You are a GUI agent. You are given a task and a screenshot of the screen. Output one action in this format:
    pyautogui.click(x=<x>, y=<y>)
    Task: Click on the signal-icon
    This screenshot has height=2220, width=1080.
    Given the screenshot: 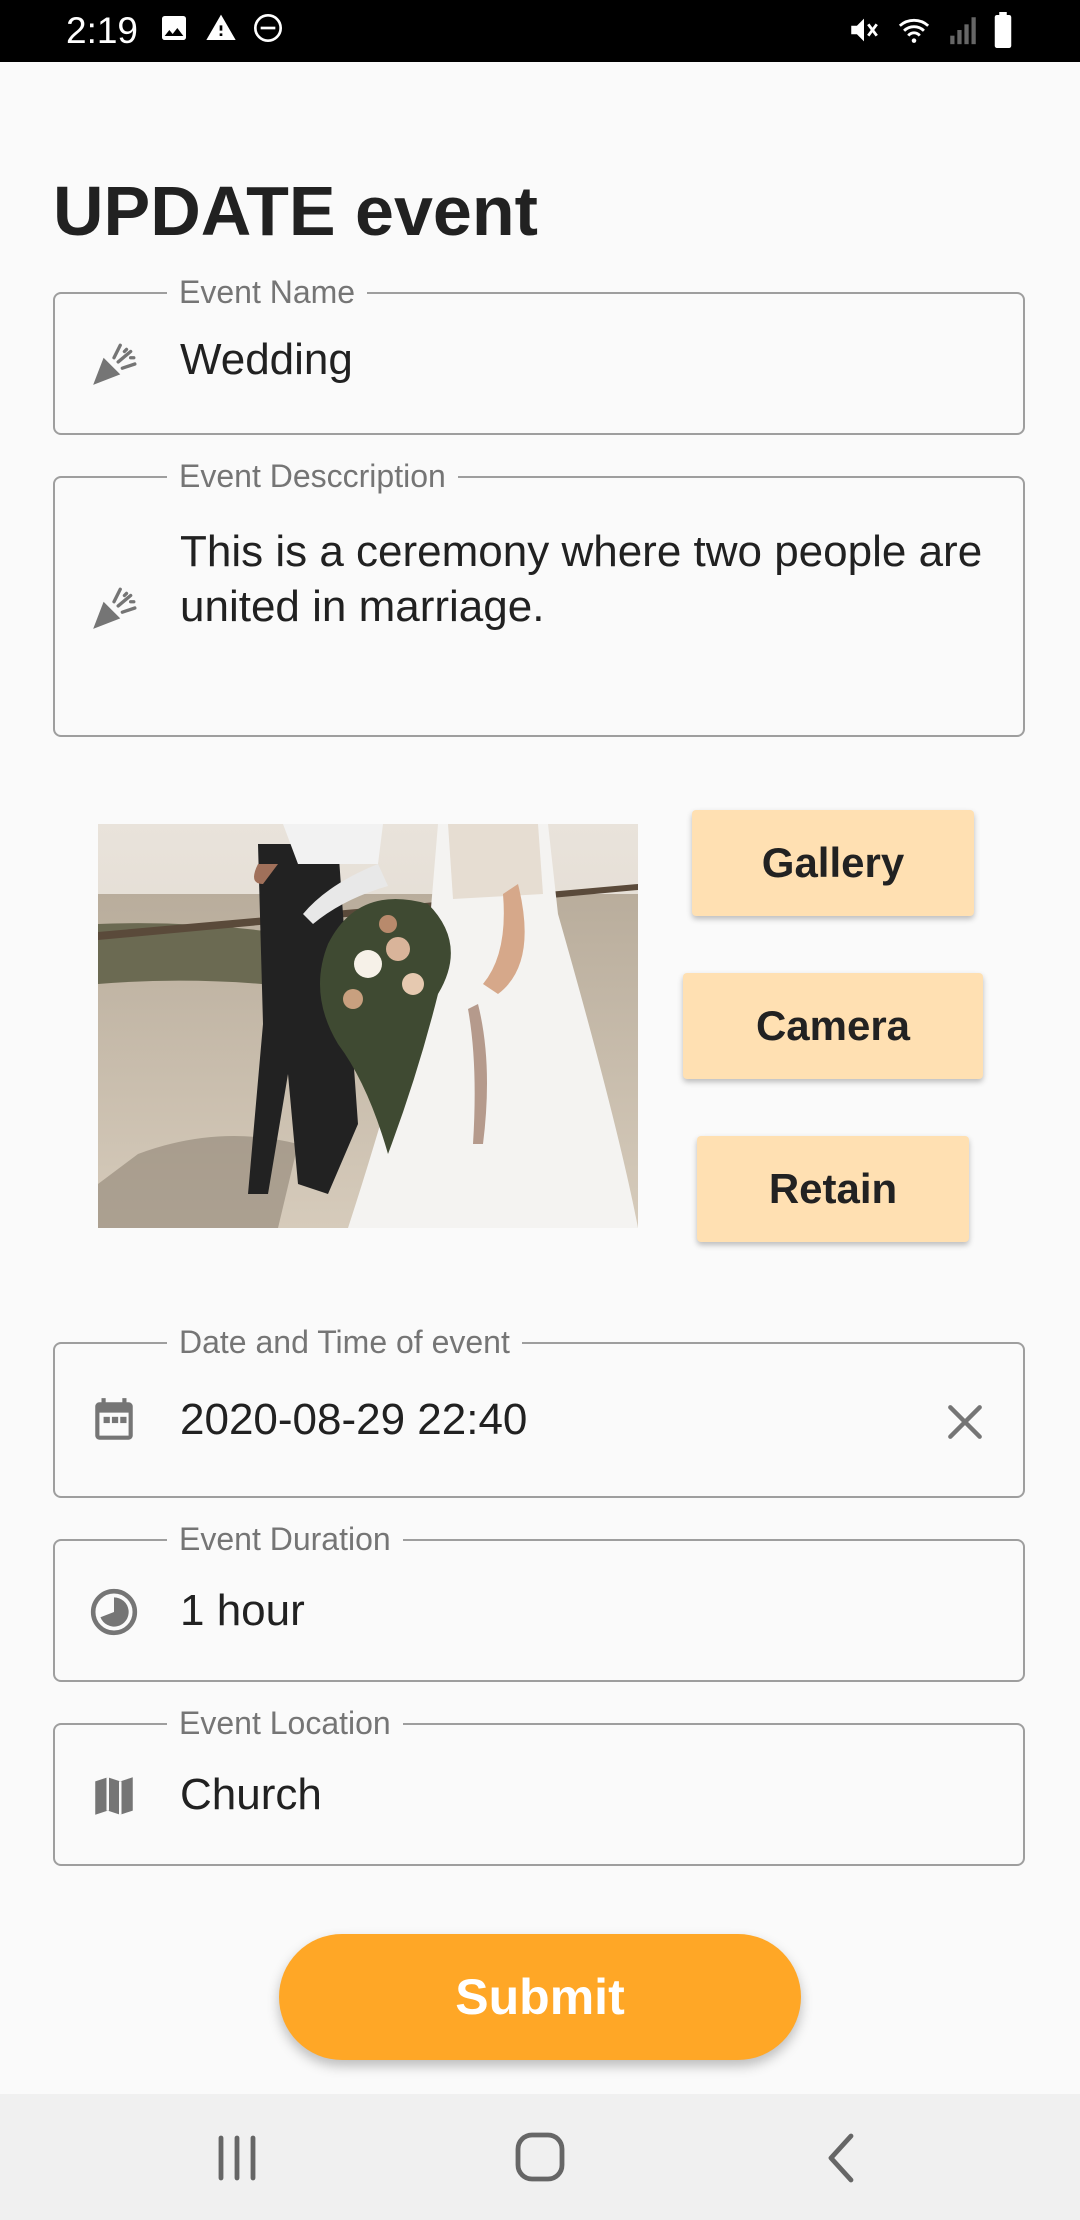 What is the action you would take?
    pyautogui.click(x=963, y=31)
    